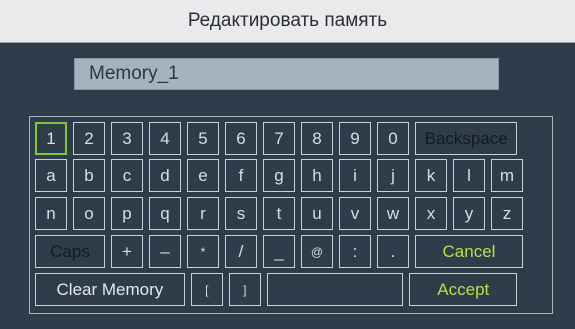 The image size is (575, 329). I want to click on key-v: v, so click(355, 213).